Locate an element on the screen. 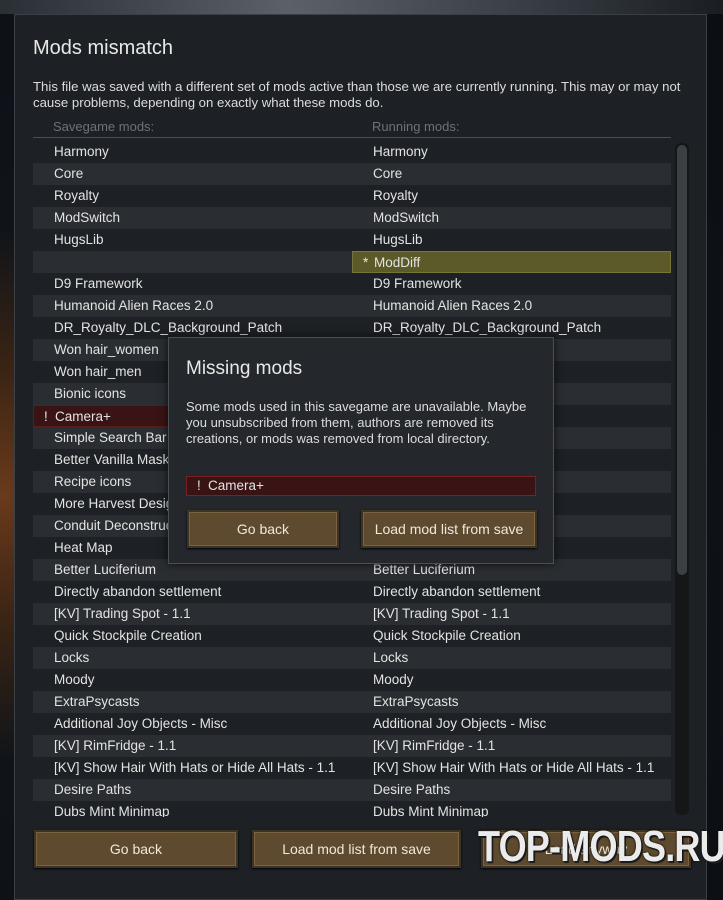 The width and height of the screenshot is (723, 900). list-scrollbar is located at coordinates (682, 479).